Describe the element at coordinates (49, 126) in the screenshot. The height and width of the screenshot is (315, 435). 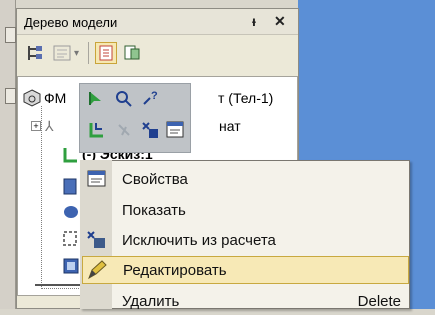
I see `axis-icon: ⅄` at that location.